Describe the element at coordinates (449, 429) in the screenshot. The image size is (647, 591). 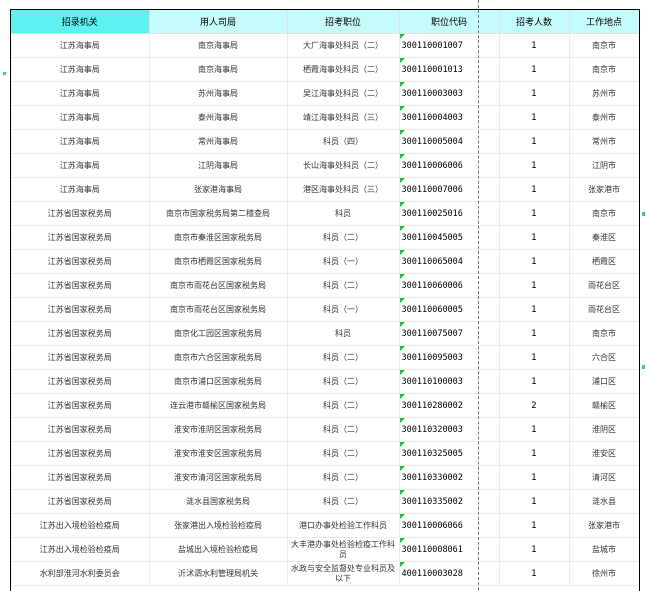
I see `cell-position-code: 300110320003` at that location.